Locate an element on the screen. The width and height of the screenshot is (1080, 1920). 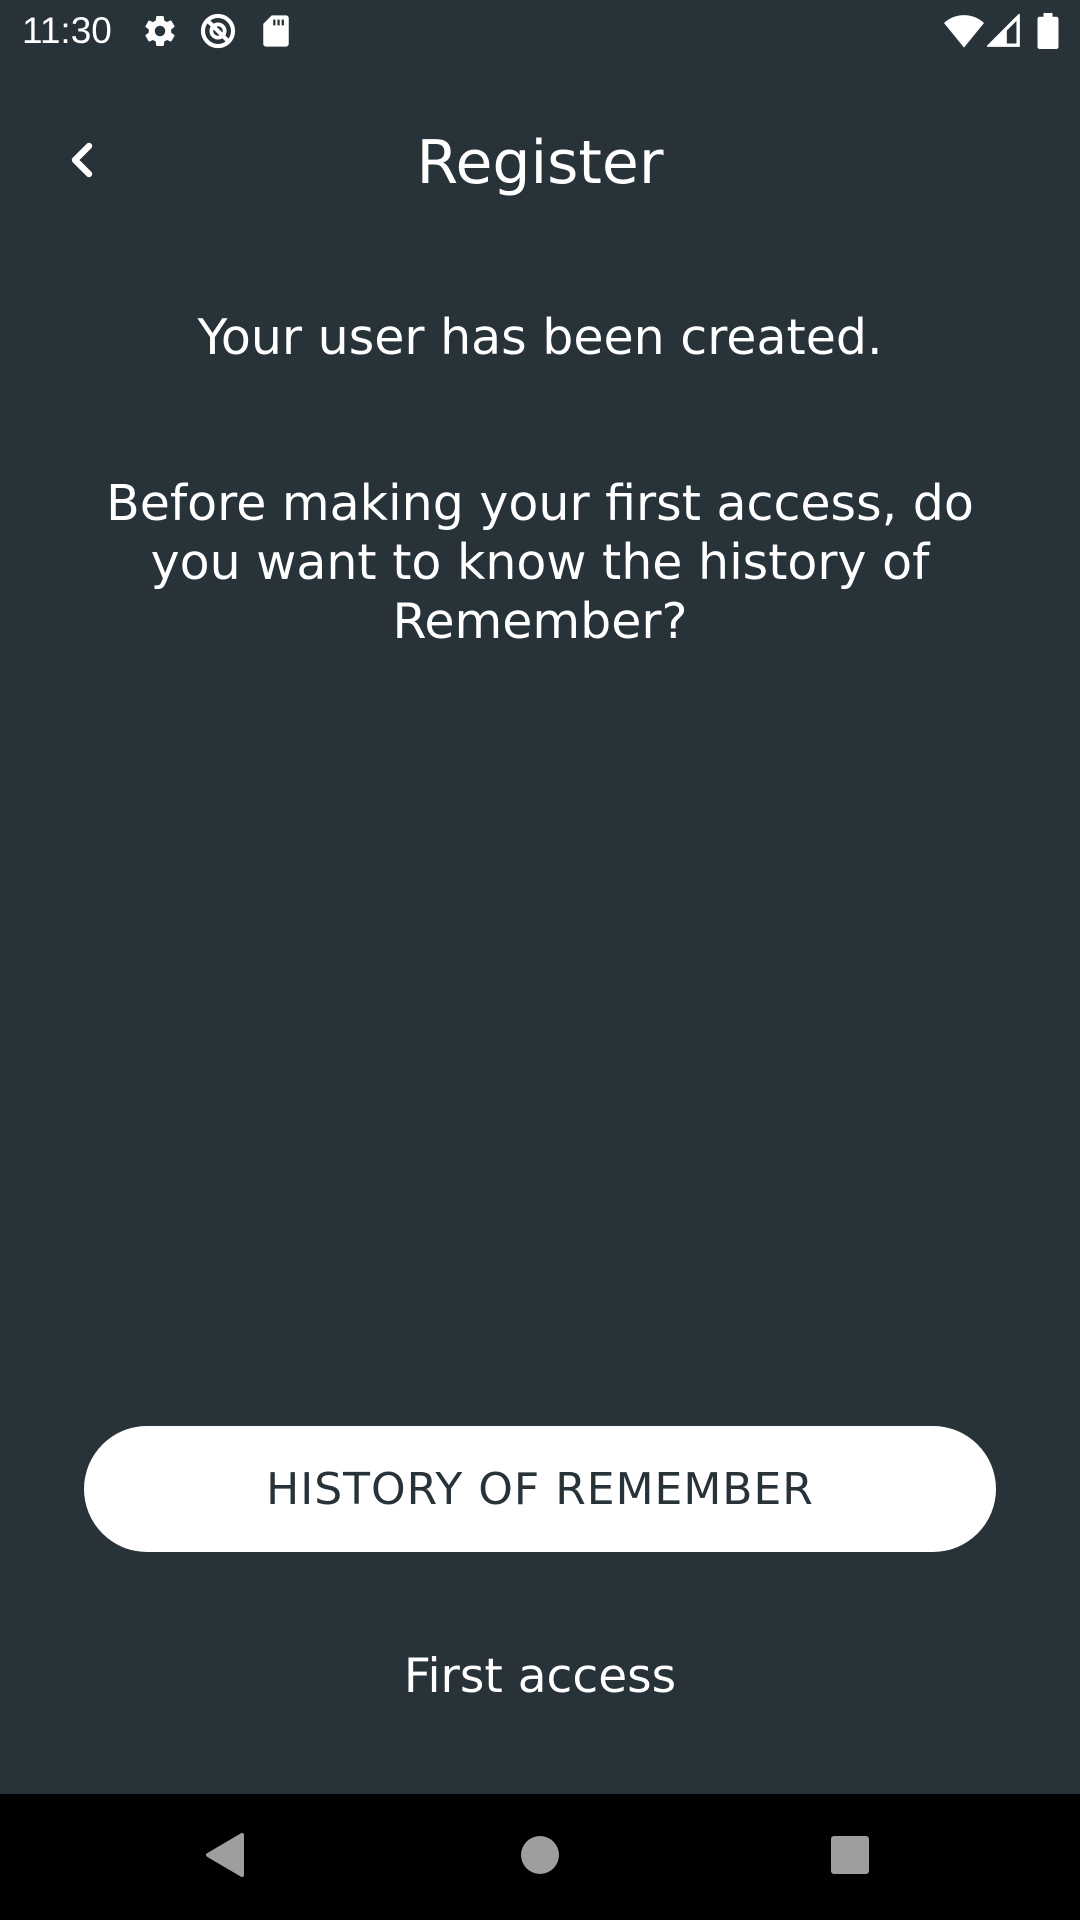
no-sync-icon is located at coordinates (218, 31).